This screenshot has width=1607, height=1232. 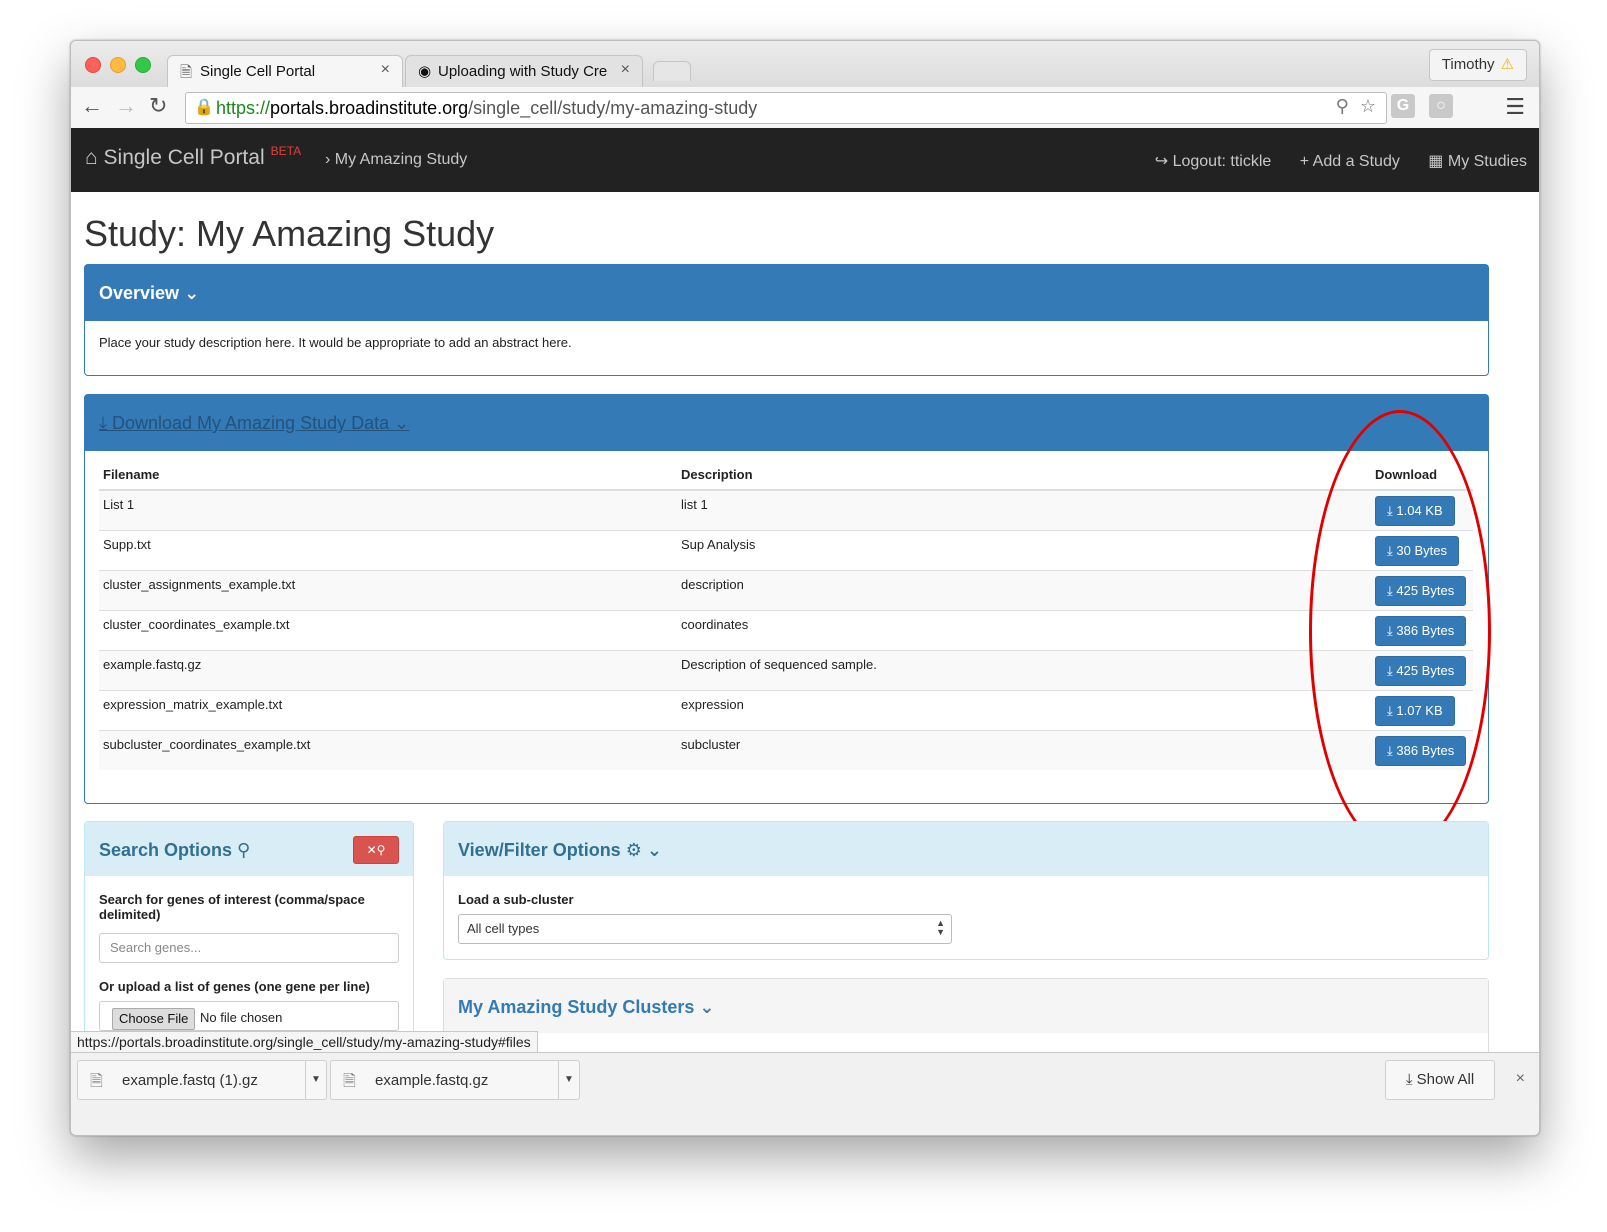 I want to click on description-cell: Sup Analysis, so click(x=1024, y=549).